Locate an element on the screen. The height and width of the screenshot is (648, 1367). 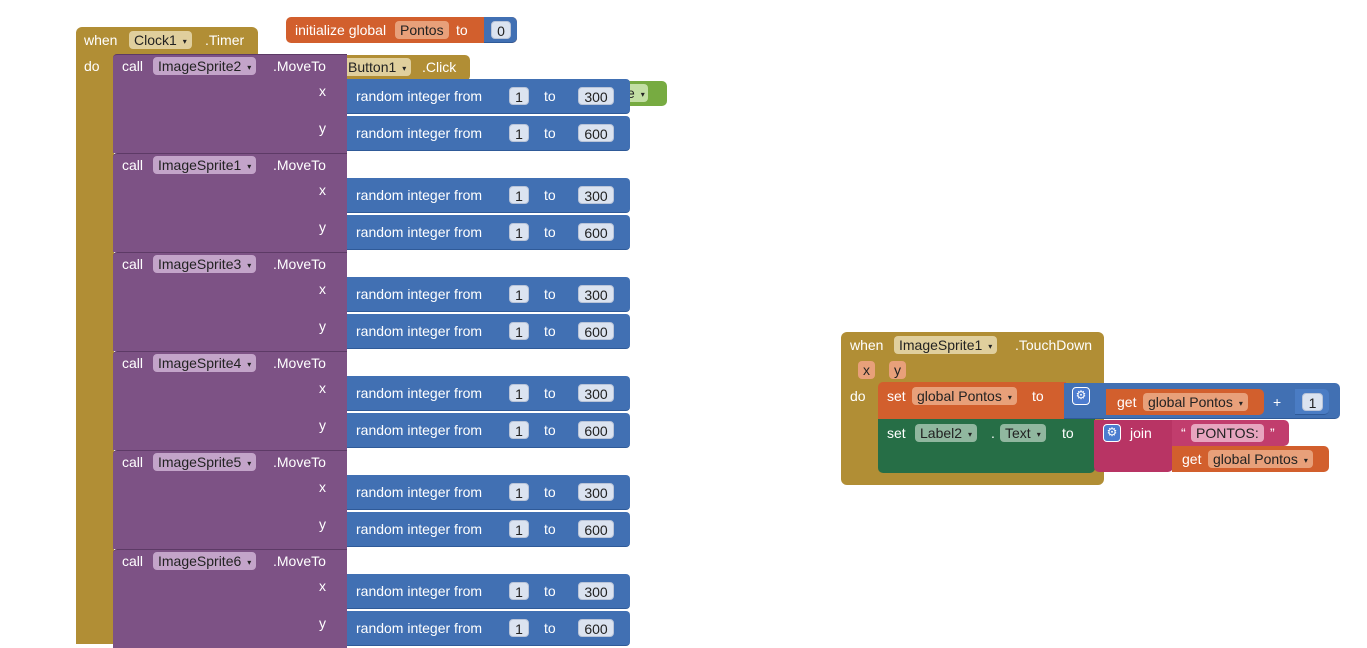
addition-mutator-gear-icon: ⚙ is located at coordinates (1081, 396).